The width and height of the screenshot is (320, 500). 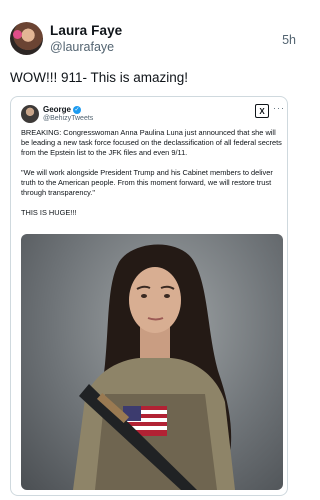 What do you see at coordinates (77, 109) in the screenshot?
I see `verified-badge-icon: ✓` at bounding box center [77, 109].